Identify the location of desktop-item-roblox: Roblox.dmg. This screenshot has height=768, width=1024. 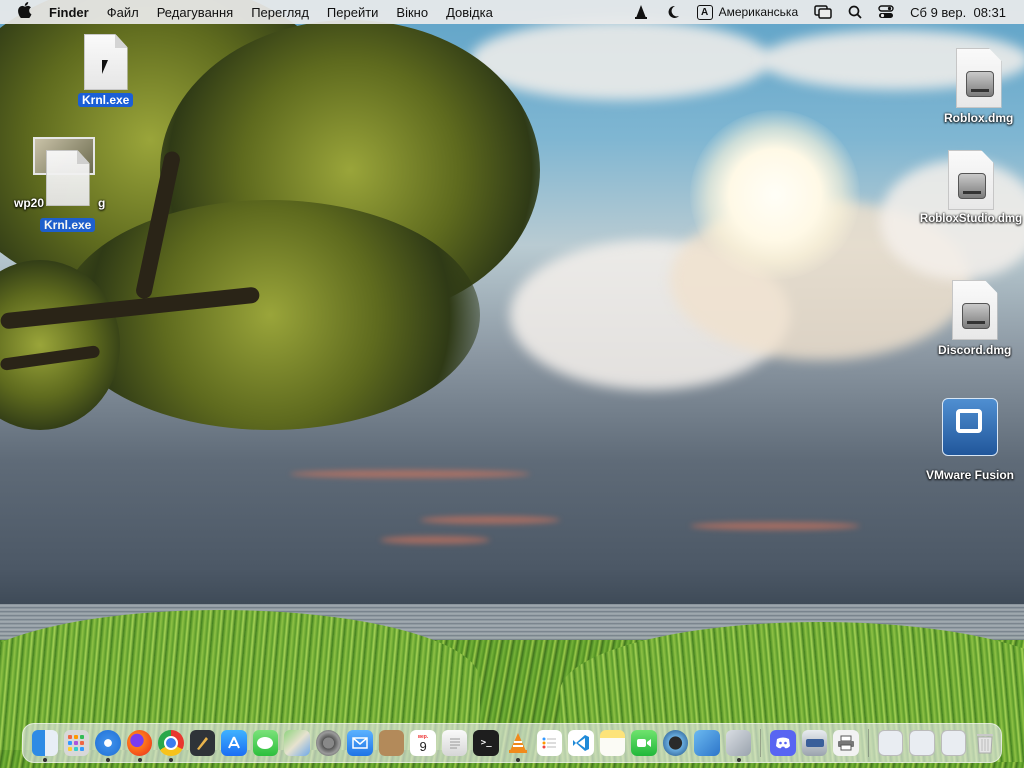
(978, 86).